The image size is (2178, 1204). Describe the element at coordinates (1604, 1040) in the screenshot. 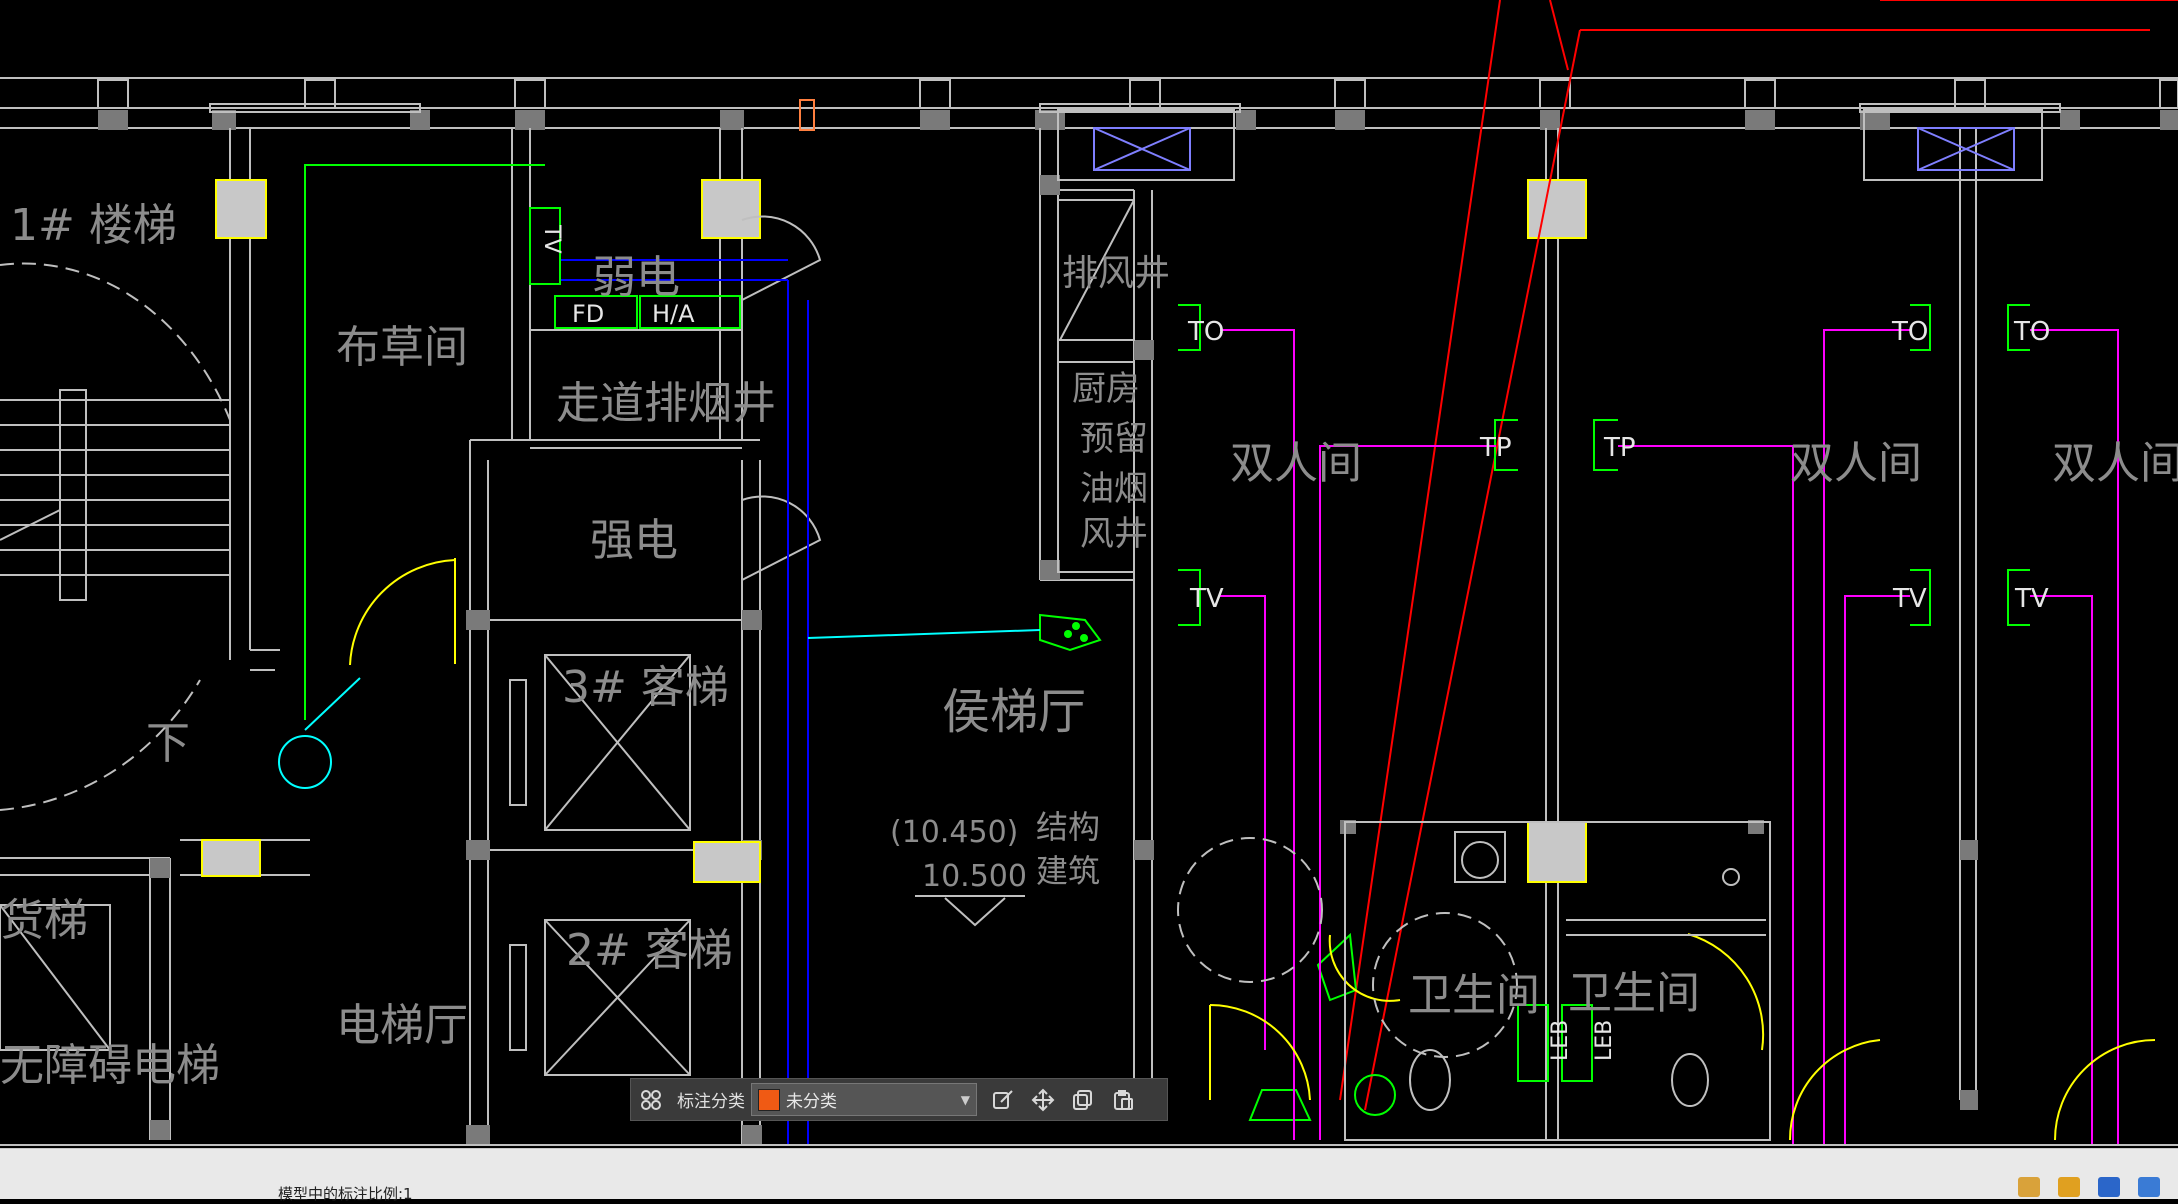

I see `leb-label-2: LEB` at that location.